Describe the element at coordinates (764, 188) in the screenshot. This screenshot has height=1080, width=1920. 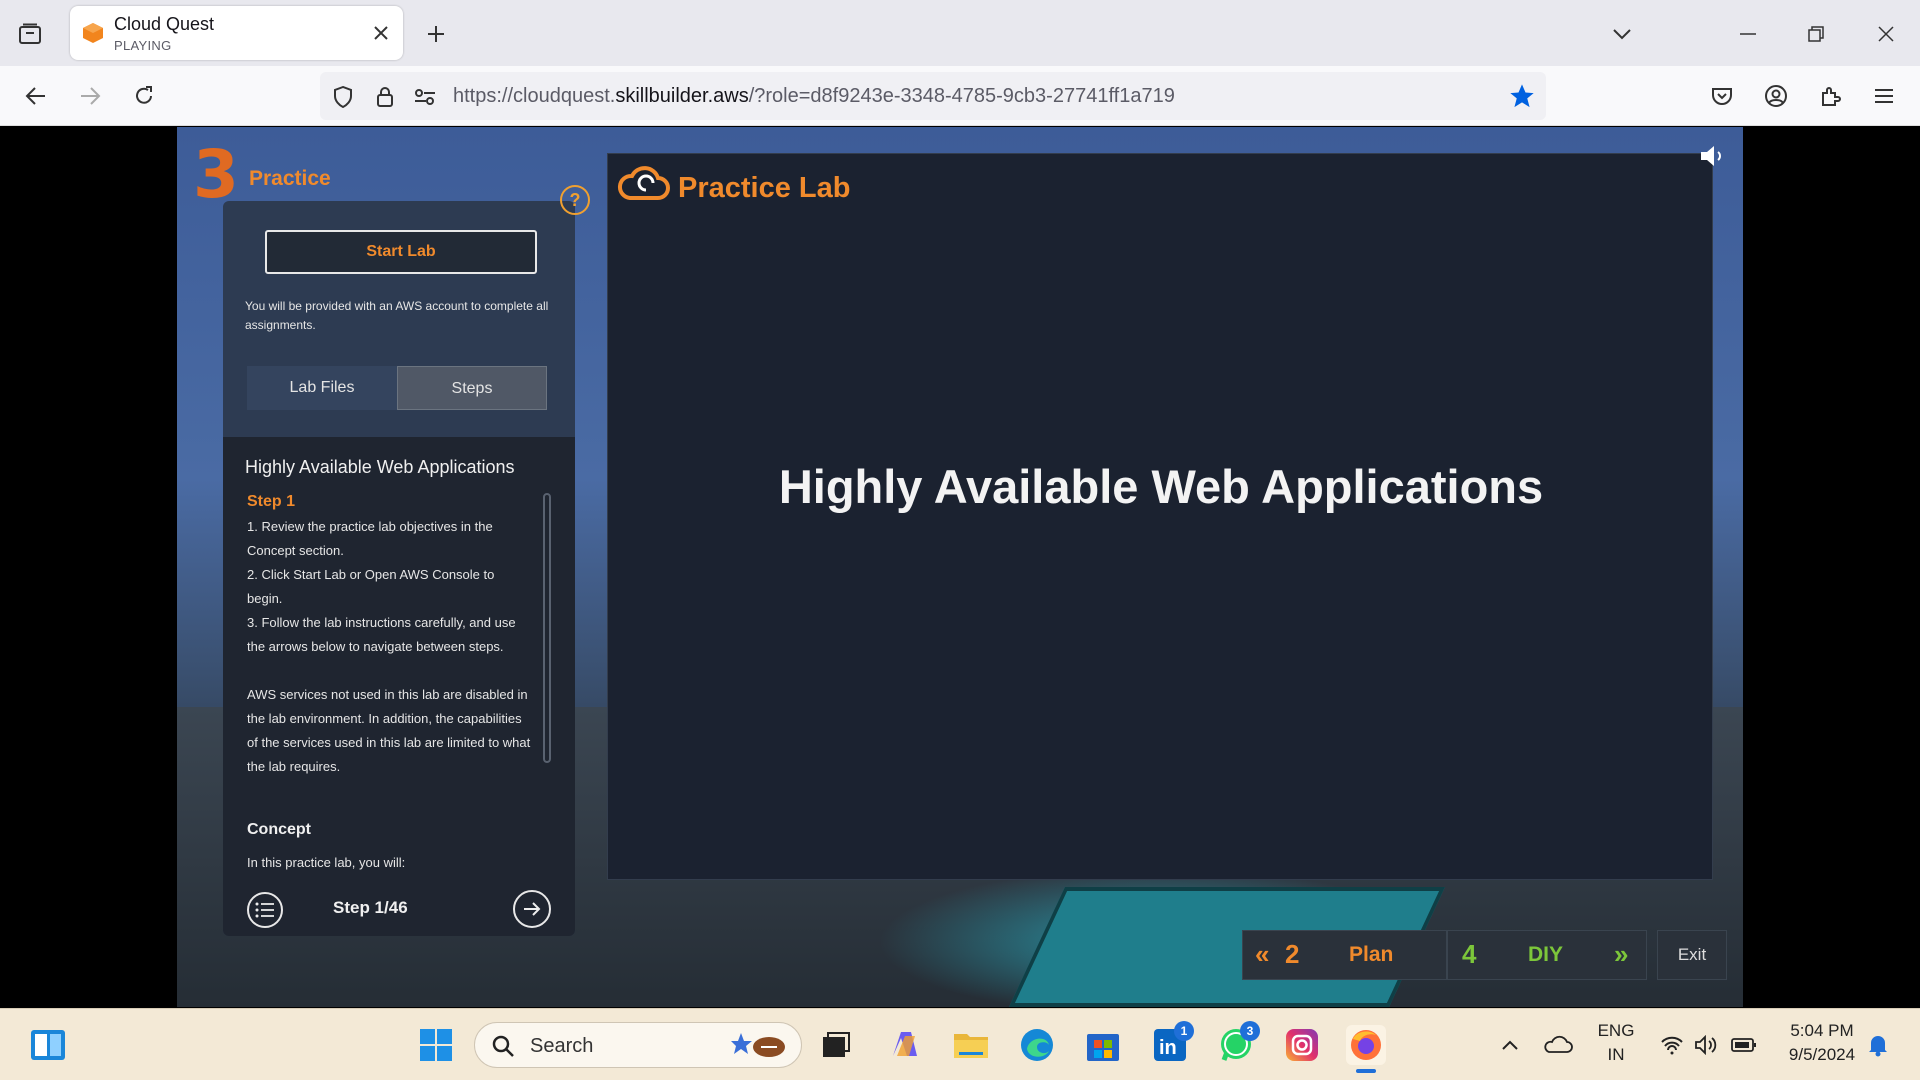
I see `lab-logo-title: Practice Lab` at that location.